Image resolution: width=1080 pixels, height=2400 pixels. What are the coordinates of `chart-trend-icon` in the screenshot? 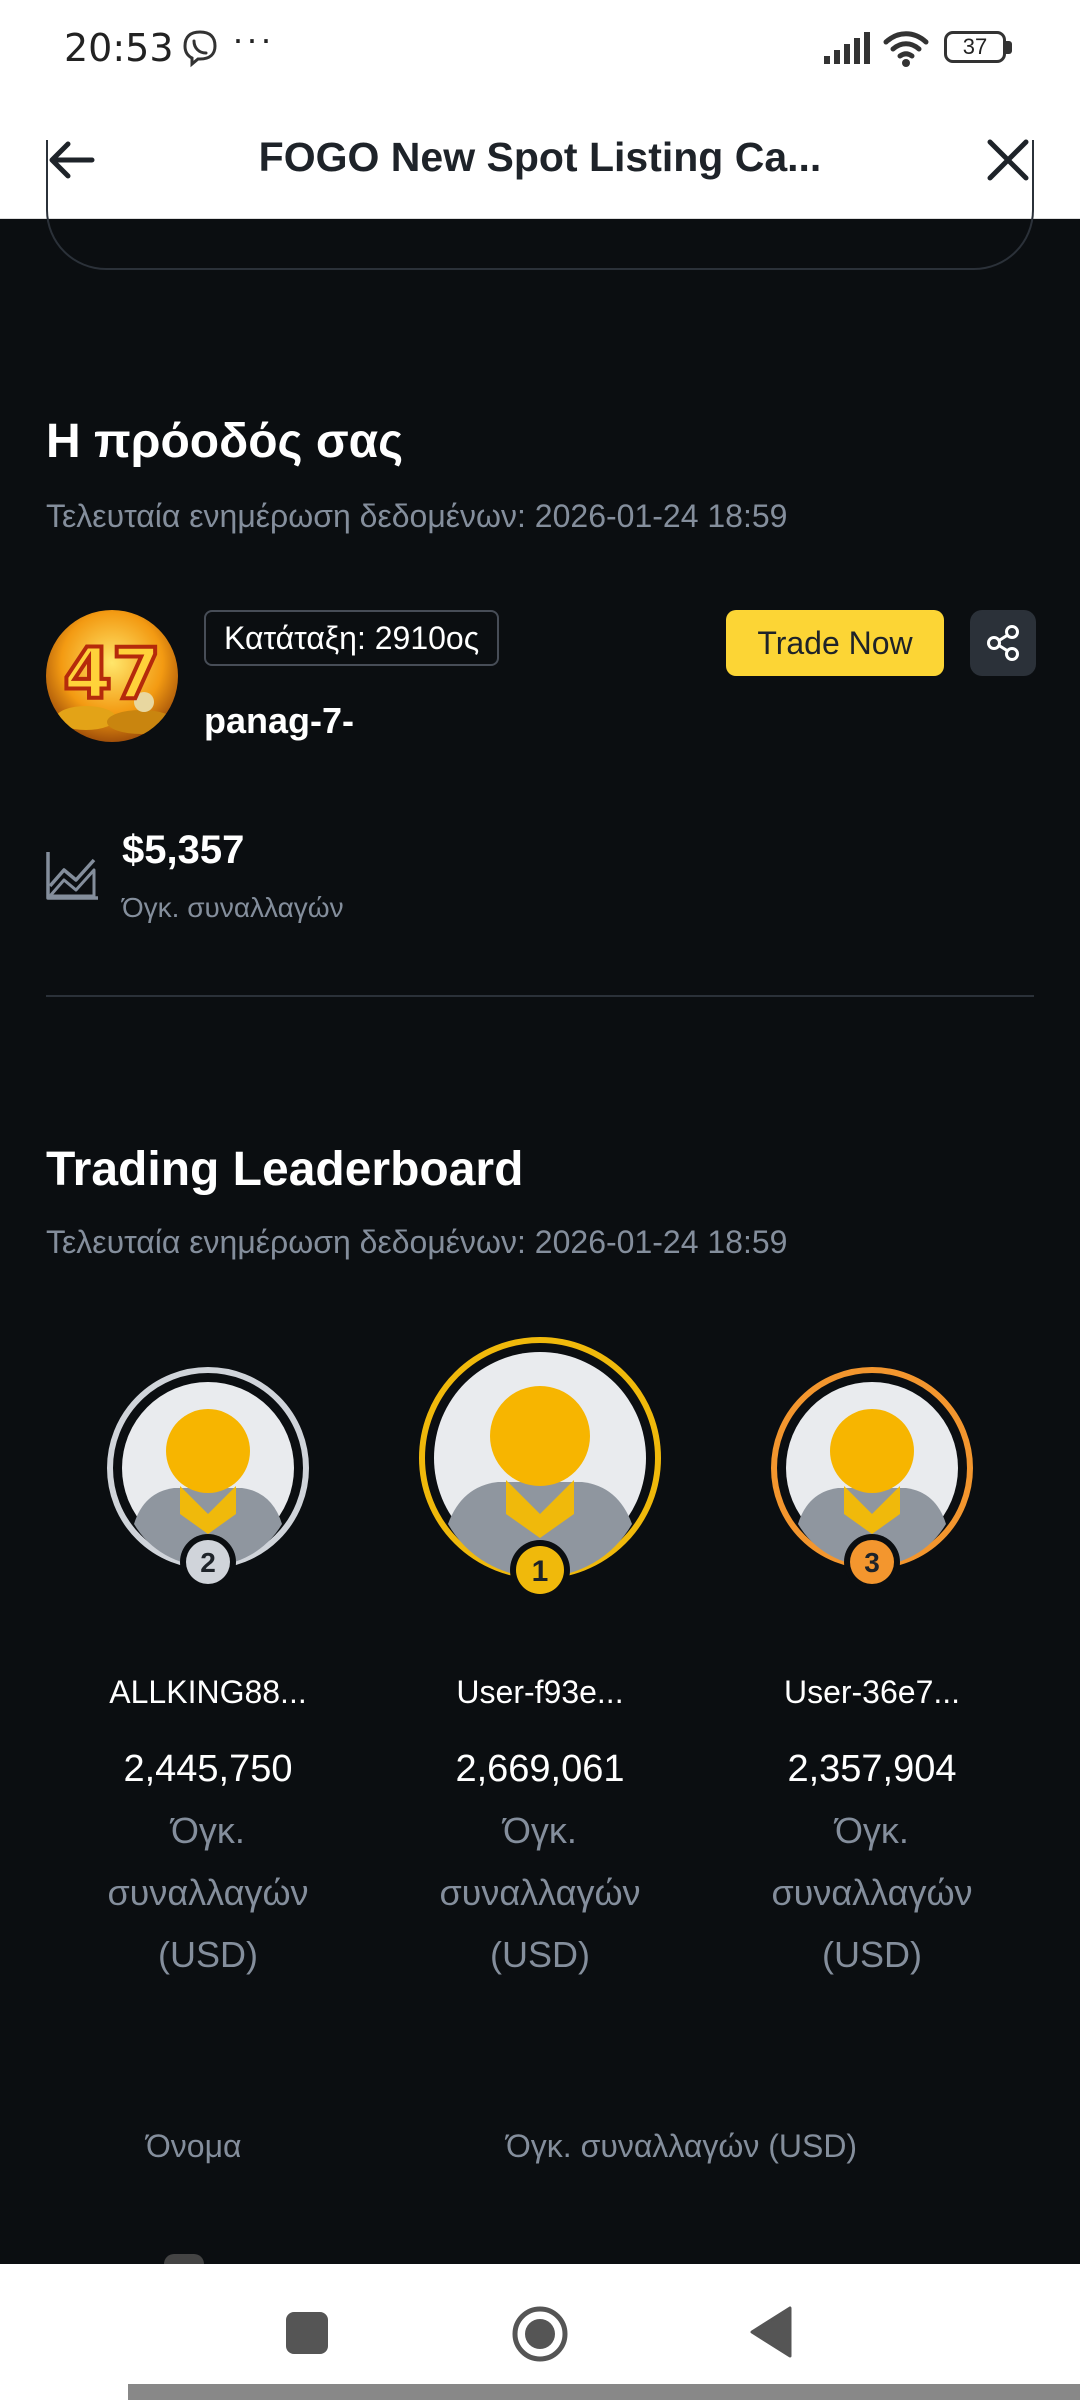 It's located at (72, 876).